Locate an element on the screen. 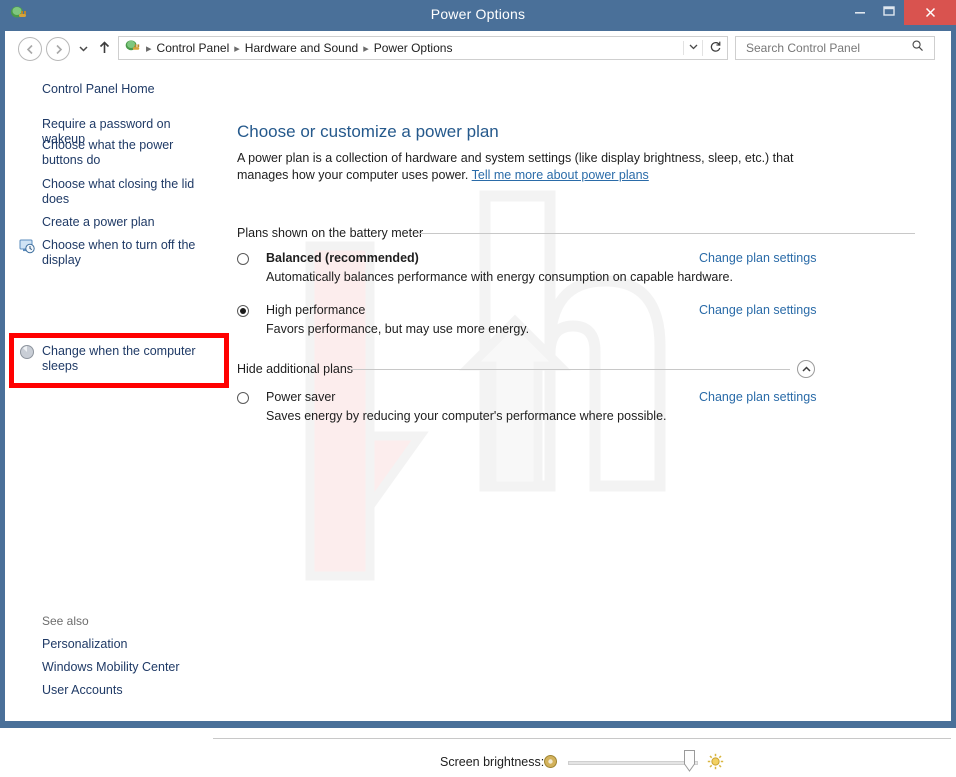  brightness-slider-track is located at coordinates (633, 763).